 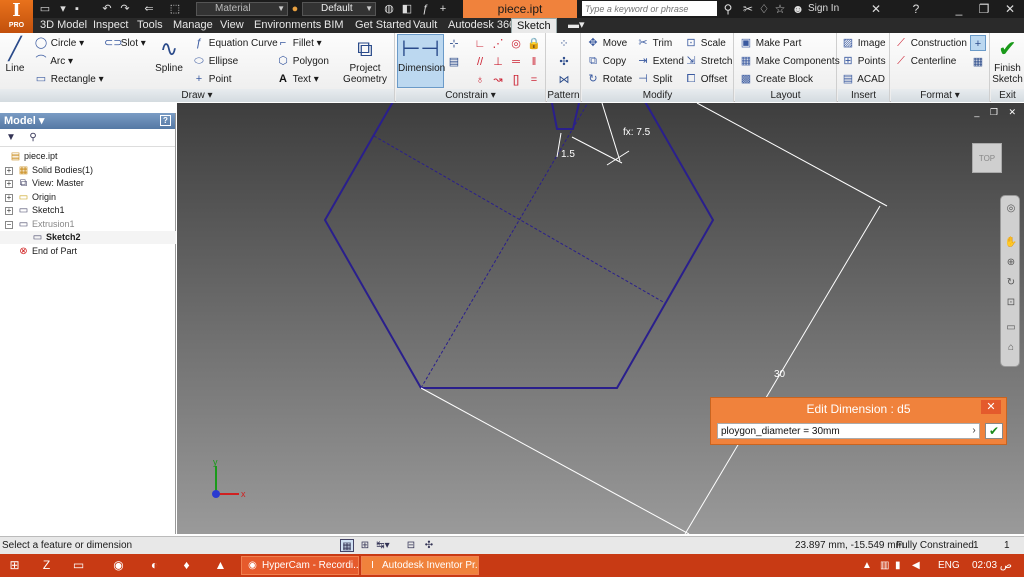 I want to click on tree-item: − ▭ Extrusion1, so click(x=88, y=224).